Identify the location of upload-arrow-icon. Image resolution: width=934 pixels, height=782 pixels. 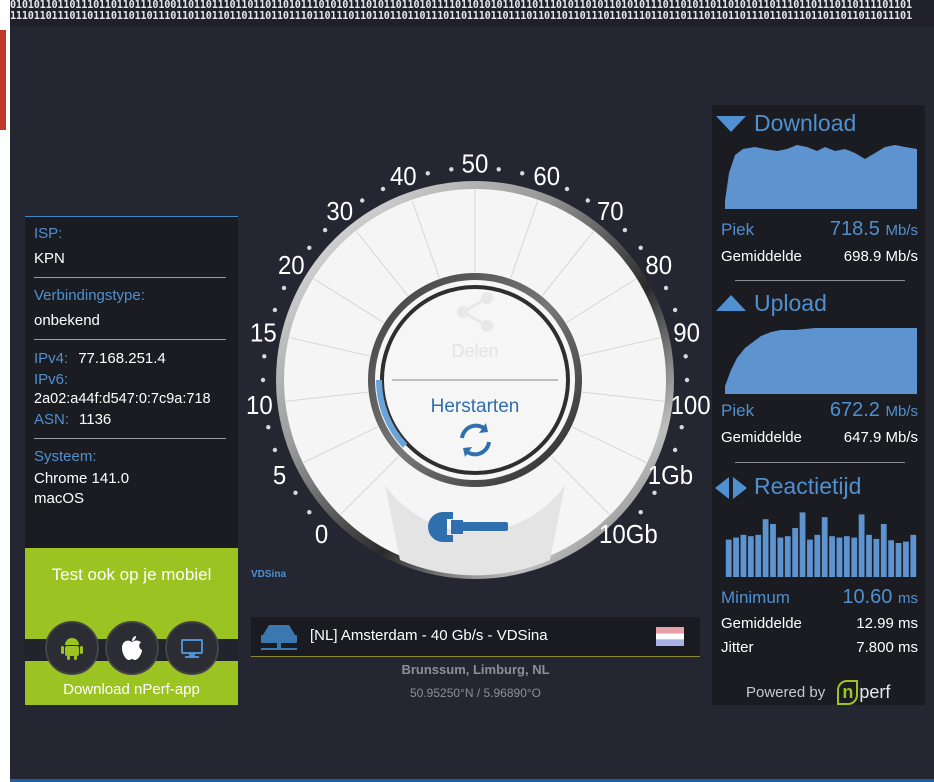
(731, 303).